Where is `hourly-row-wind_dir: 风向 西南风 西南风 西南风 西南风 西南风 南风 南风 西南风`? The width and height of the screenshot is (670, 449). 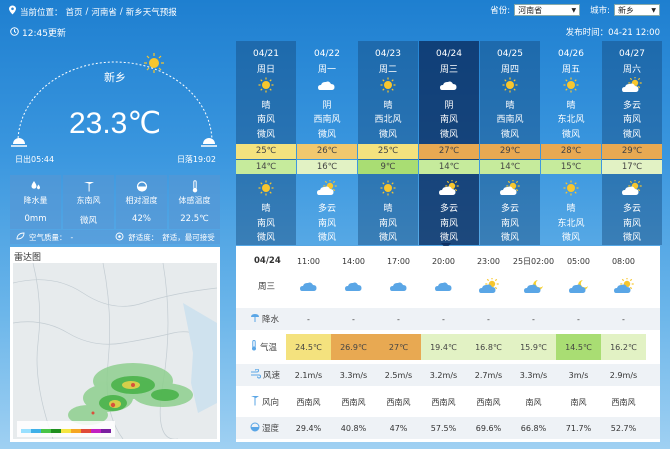
hourly-row-wind_dir: 风向 西南风 西南风 西南风 西南风 西南风 南风 南风 西南风 is located at coordinates (448, 402).